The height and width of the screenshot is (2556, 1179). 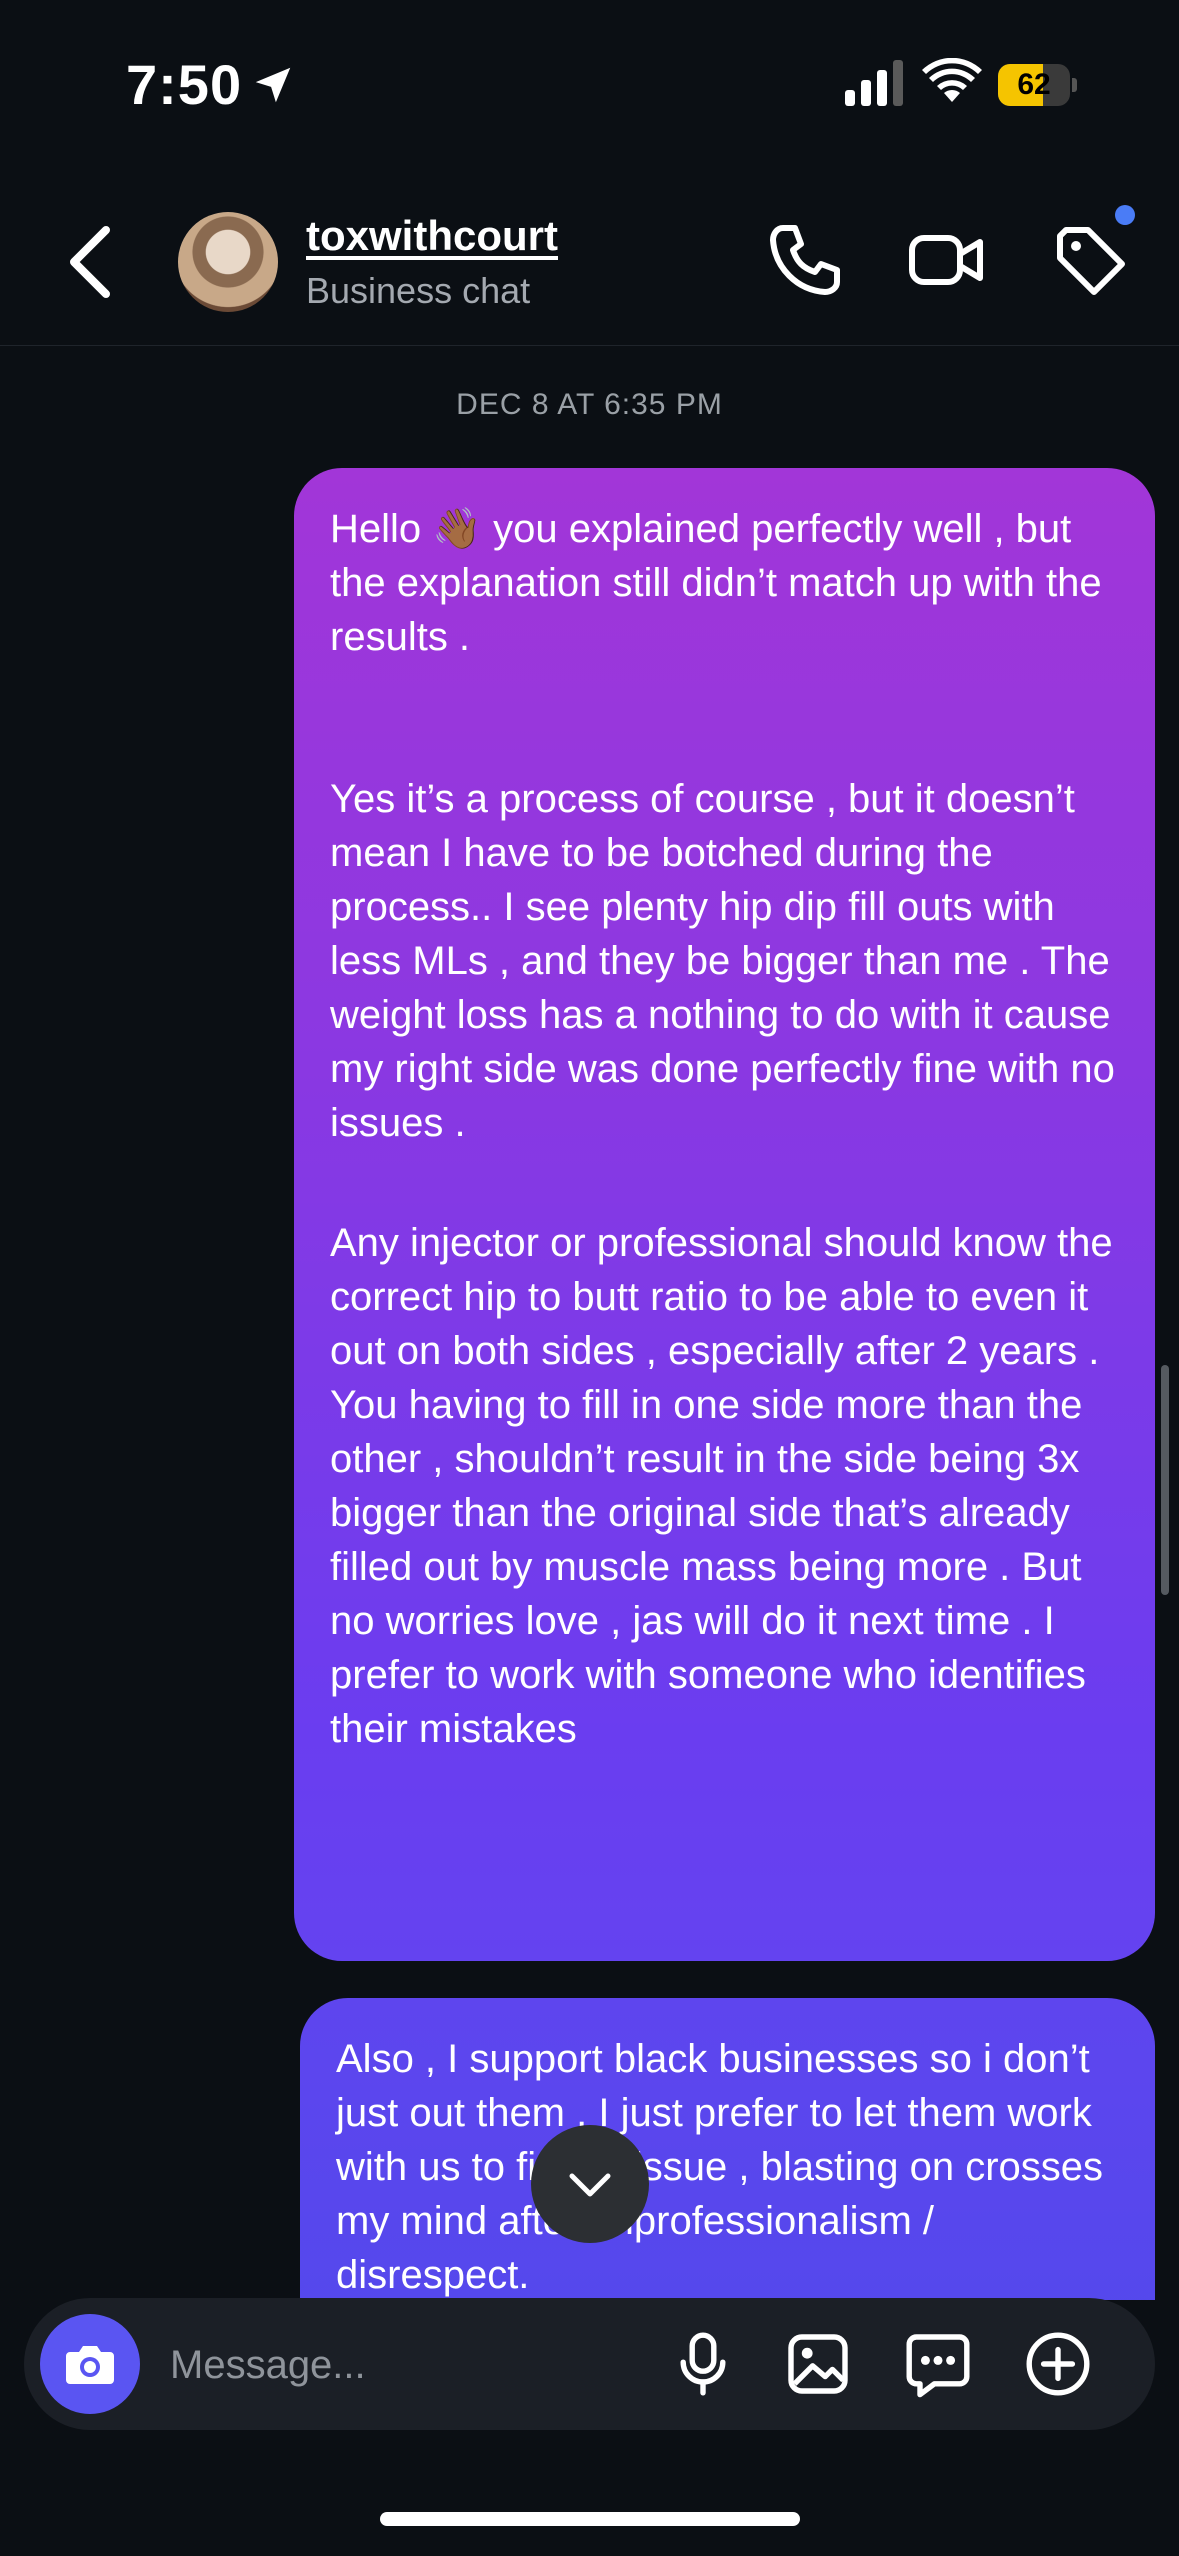 I want to click on scrollbar, so click(x=1165, y=1480).